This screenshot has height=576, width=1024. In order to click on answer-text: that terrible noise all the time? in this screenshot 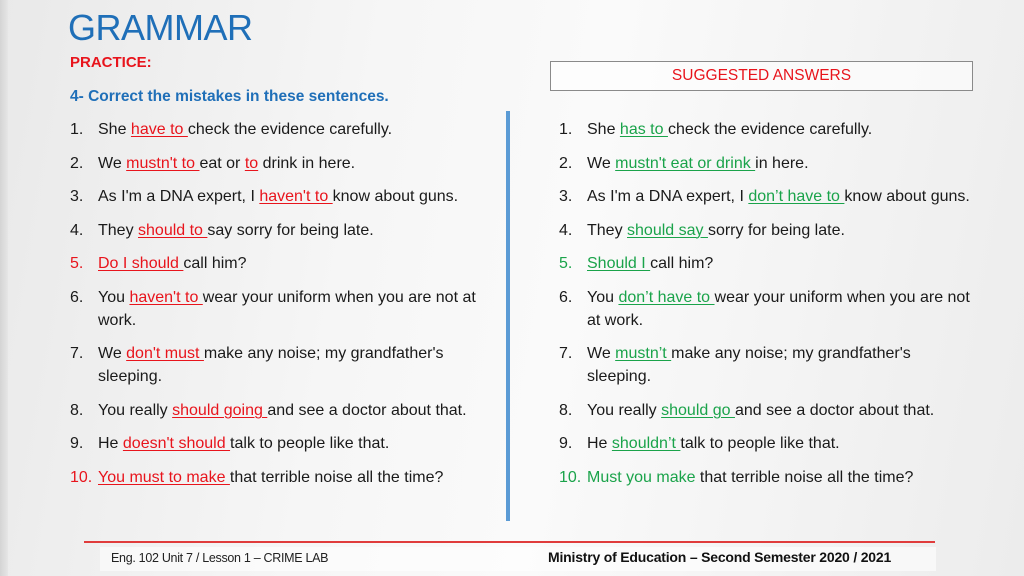, I will do `click(804, 477)`.